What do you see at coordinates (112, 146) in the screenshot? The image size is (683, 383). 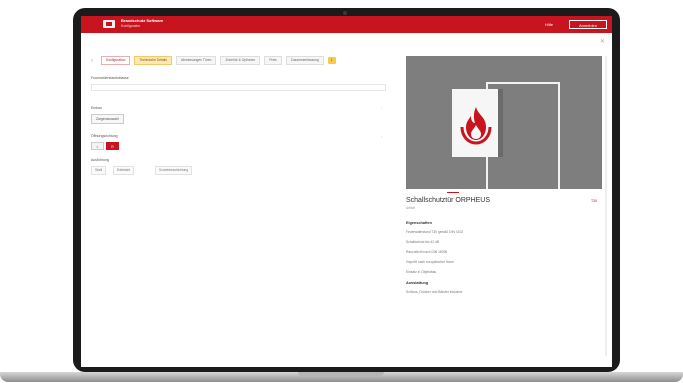 I see `toggle-right: R` at bounding box center [112, 146].